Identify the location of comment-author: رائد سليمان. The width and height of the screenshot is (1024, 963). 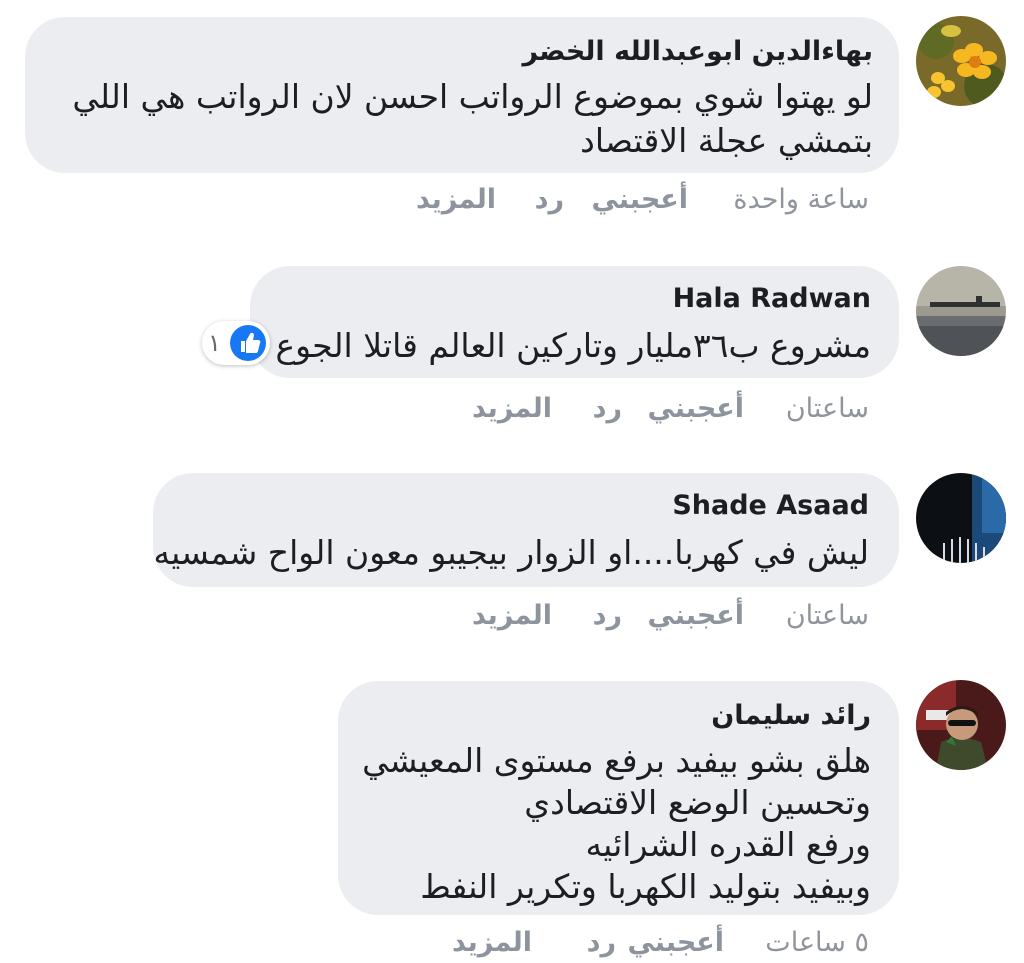
(791, 716).